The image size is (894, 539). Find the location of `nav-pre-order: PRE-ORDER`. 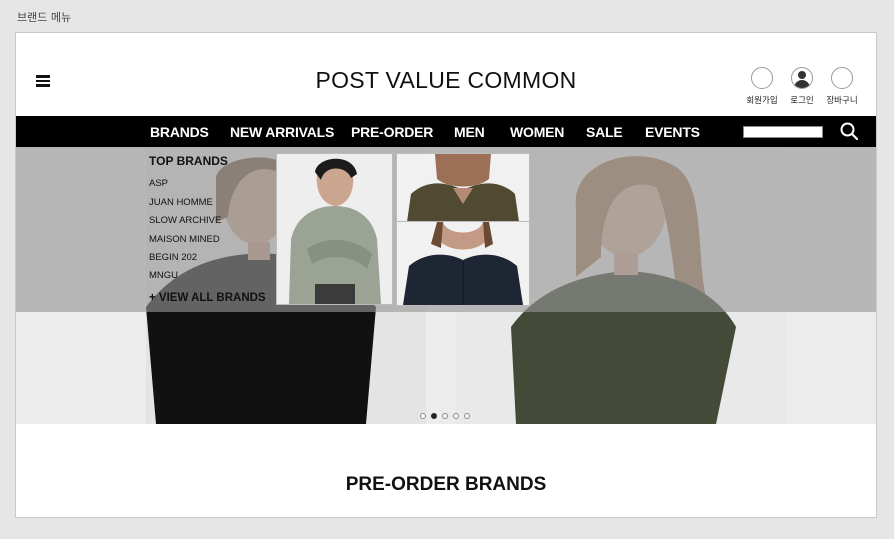

nav-pre-order: PRE-ORDER is located at coordinates (392, 132).